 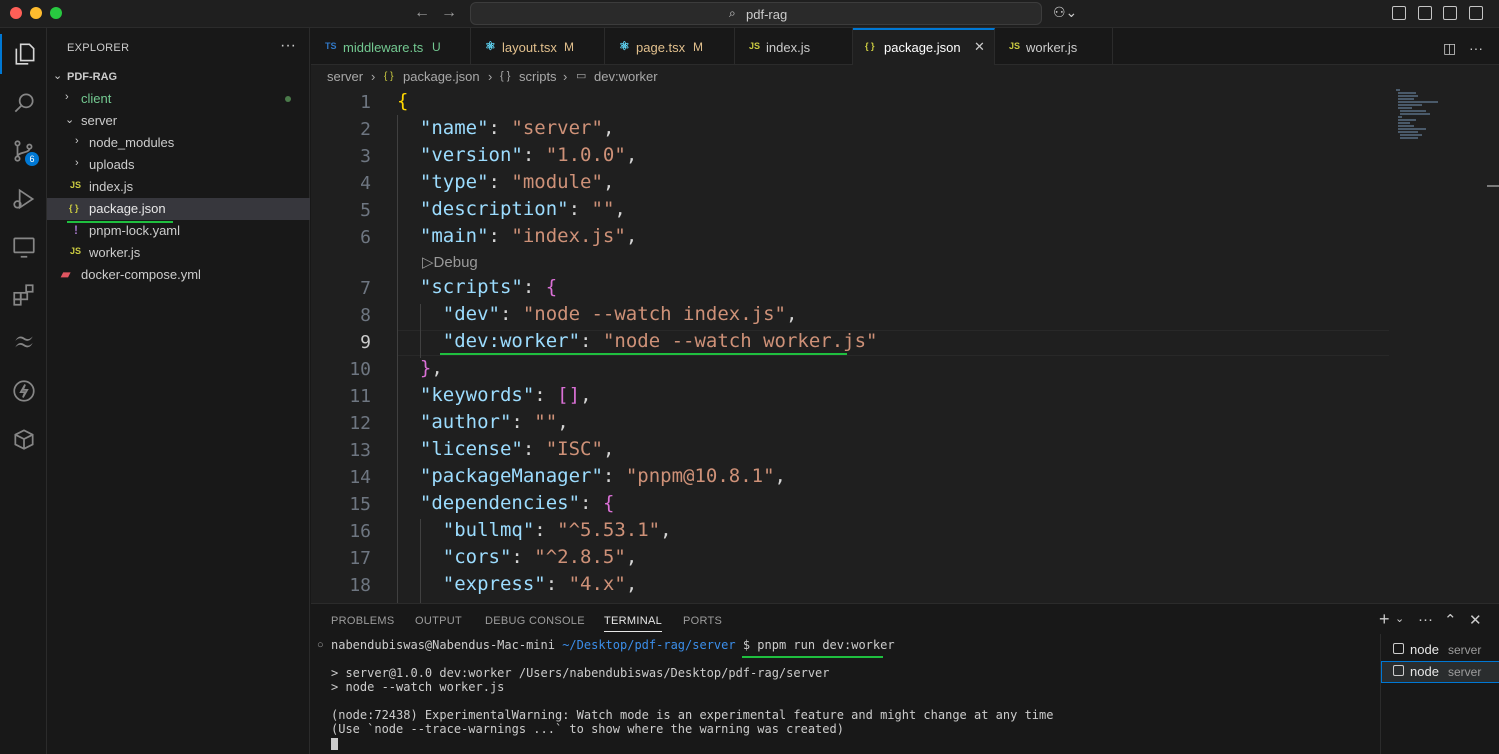 I want to click on close-window-button, so click(x=16, y=13).